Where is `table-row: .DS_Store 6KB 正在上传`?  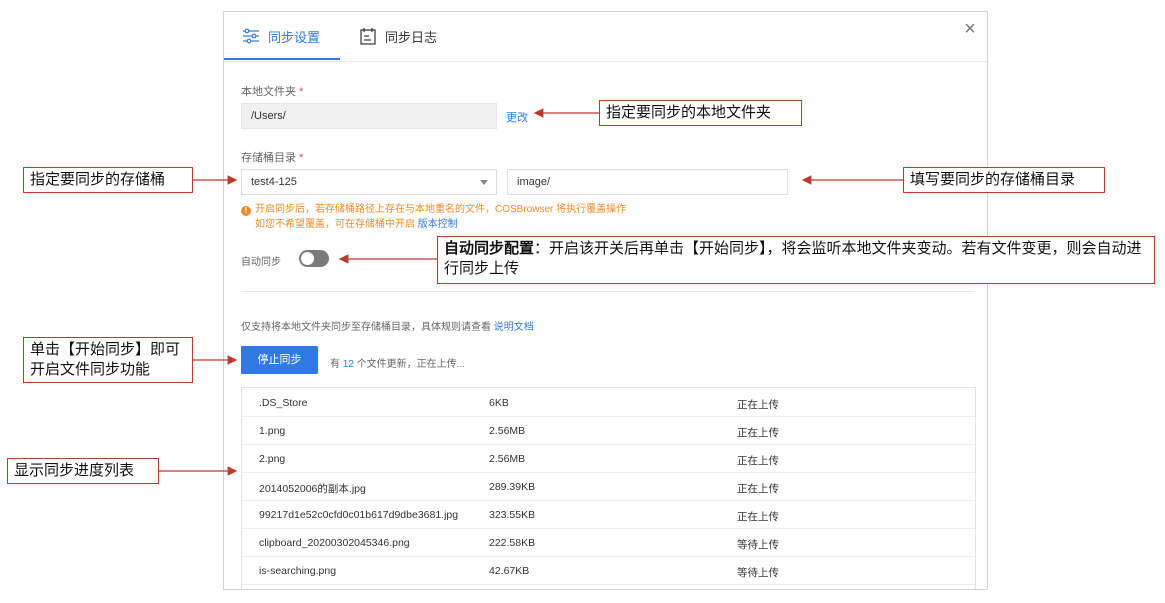
table-row: .DS_Store 6KB 正在上传 is located at coordinates (608, 402).